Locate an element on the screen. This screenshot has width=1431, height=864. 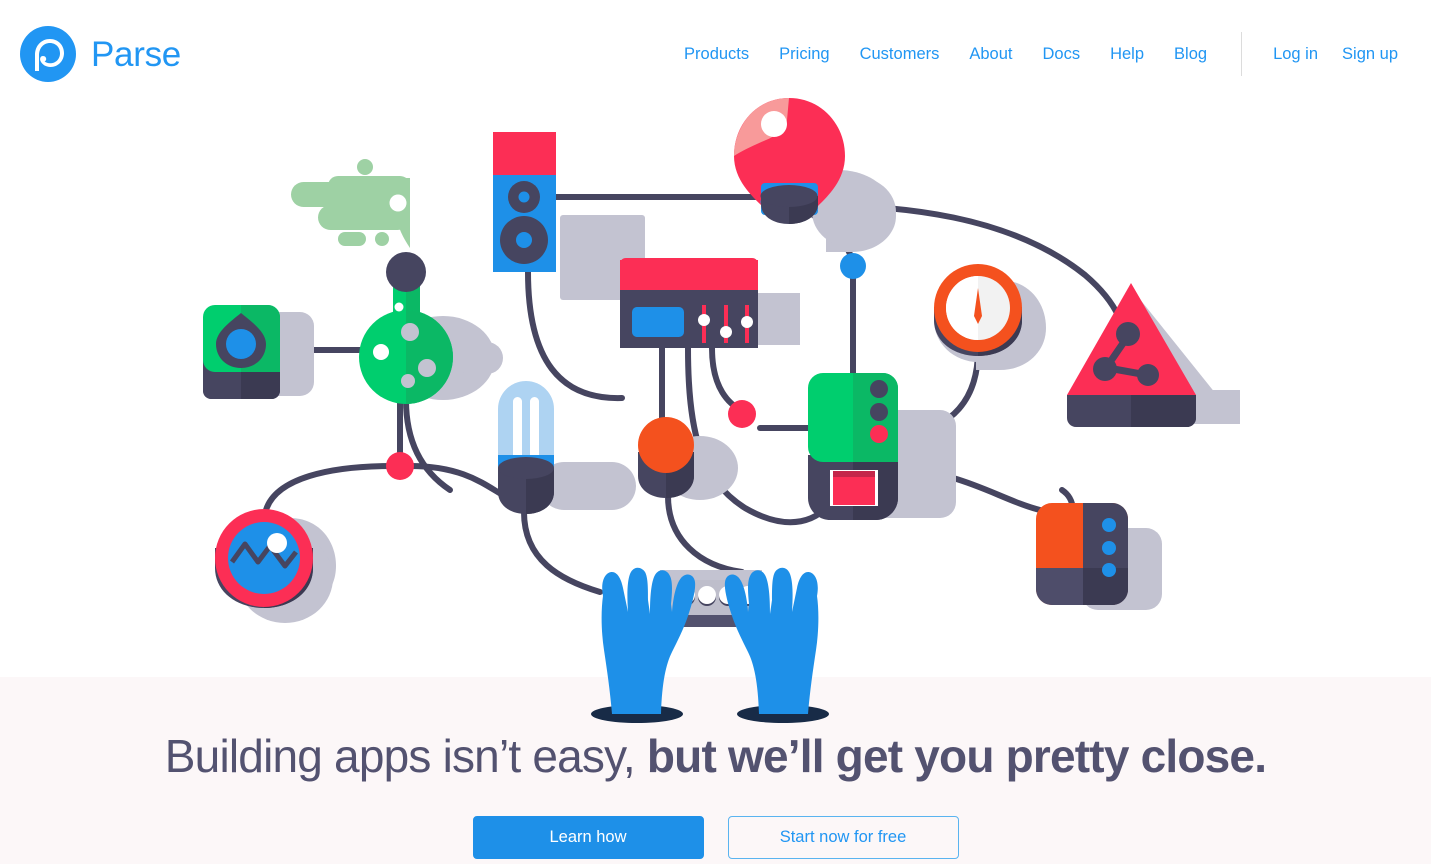
gauge-device is located at coordinates (990, 317).